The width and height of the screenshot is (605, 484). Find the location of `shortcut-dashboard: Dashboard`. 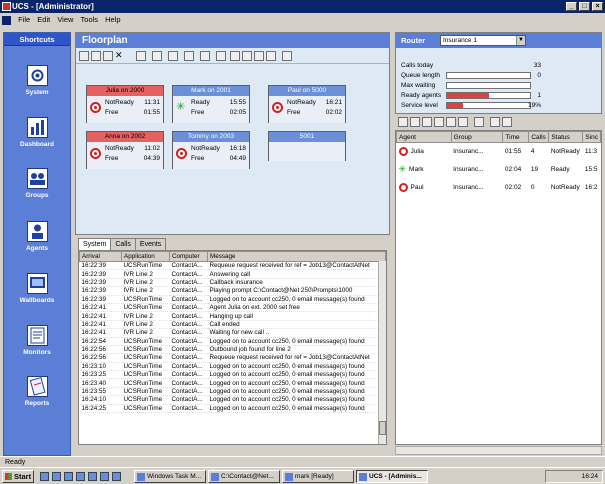

shortcut-dashboard: Dashboard is located at coordinates (37, 132).